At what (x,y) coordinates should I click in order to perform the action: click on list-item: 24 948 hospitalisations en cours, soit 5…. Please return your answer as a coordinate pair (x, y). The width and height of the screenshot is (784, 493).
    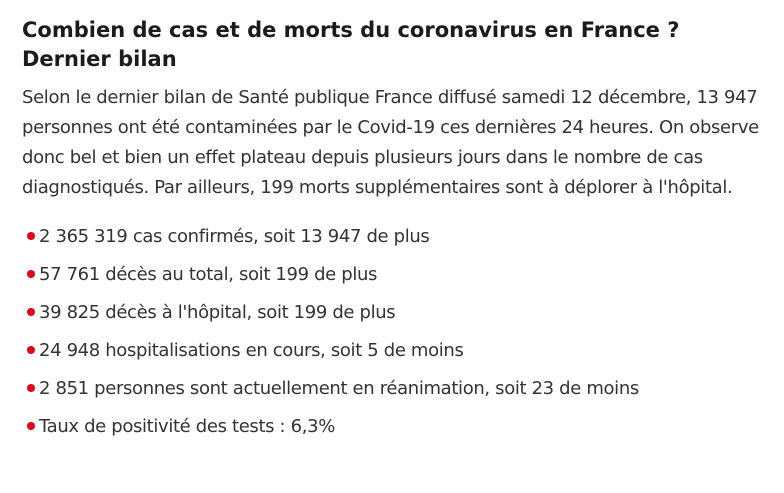
    Looking at the image, I should click on (401, 350).